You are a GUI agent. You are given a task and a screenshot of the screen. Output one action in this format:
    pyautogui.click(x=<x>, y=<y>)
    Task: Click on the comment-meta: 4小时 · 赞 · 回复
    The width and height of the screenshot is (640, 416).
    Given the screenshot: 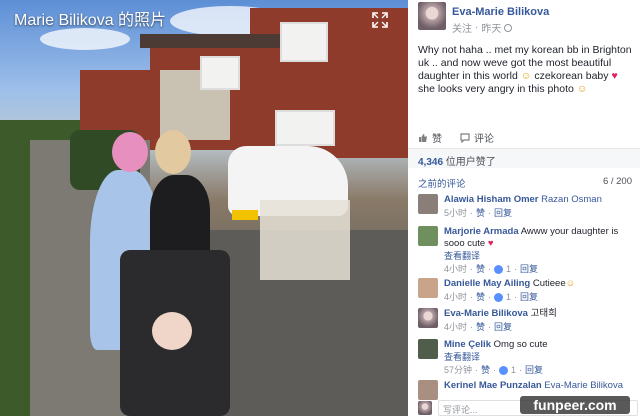 What is the action you would take?
    pyautogui.click(x=478, y=327)
    